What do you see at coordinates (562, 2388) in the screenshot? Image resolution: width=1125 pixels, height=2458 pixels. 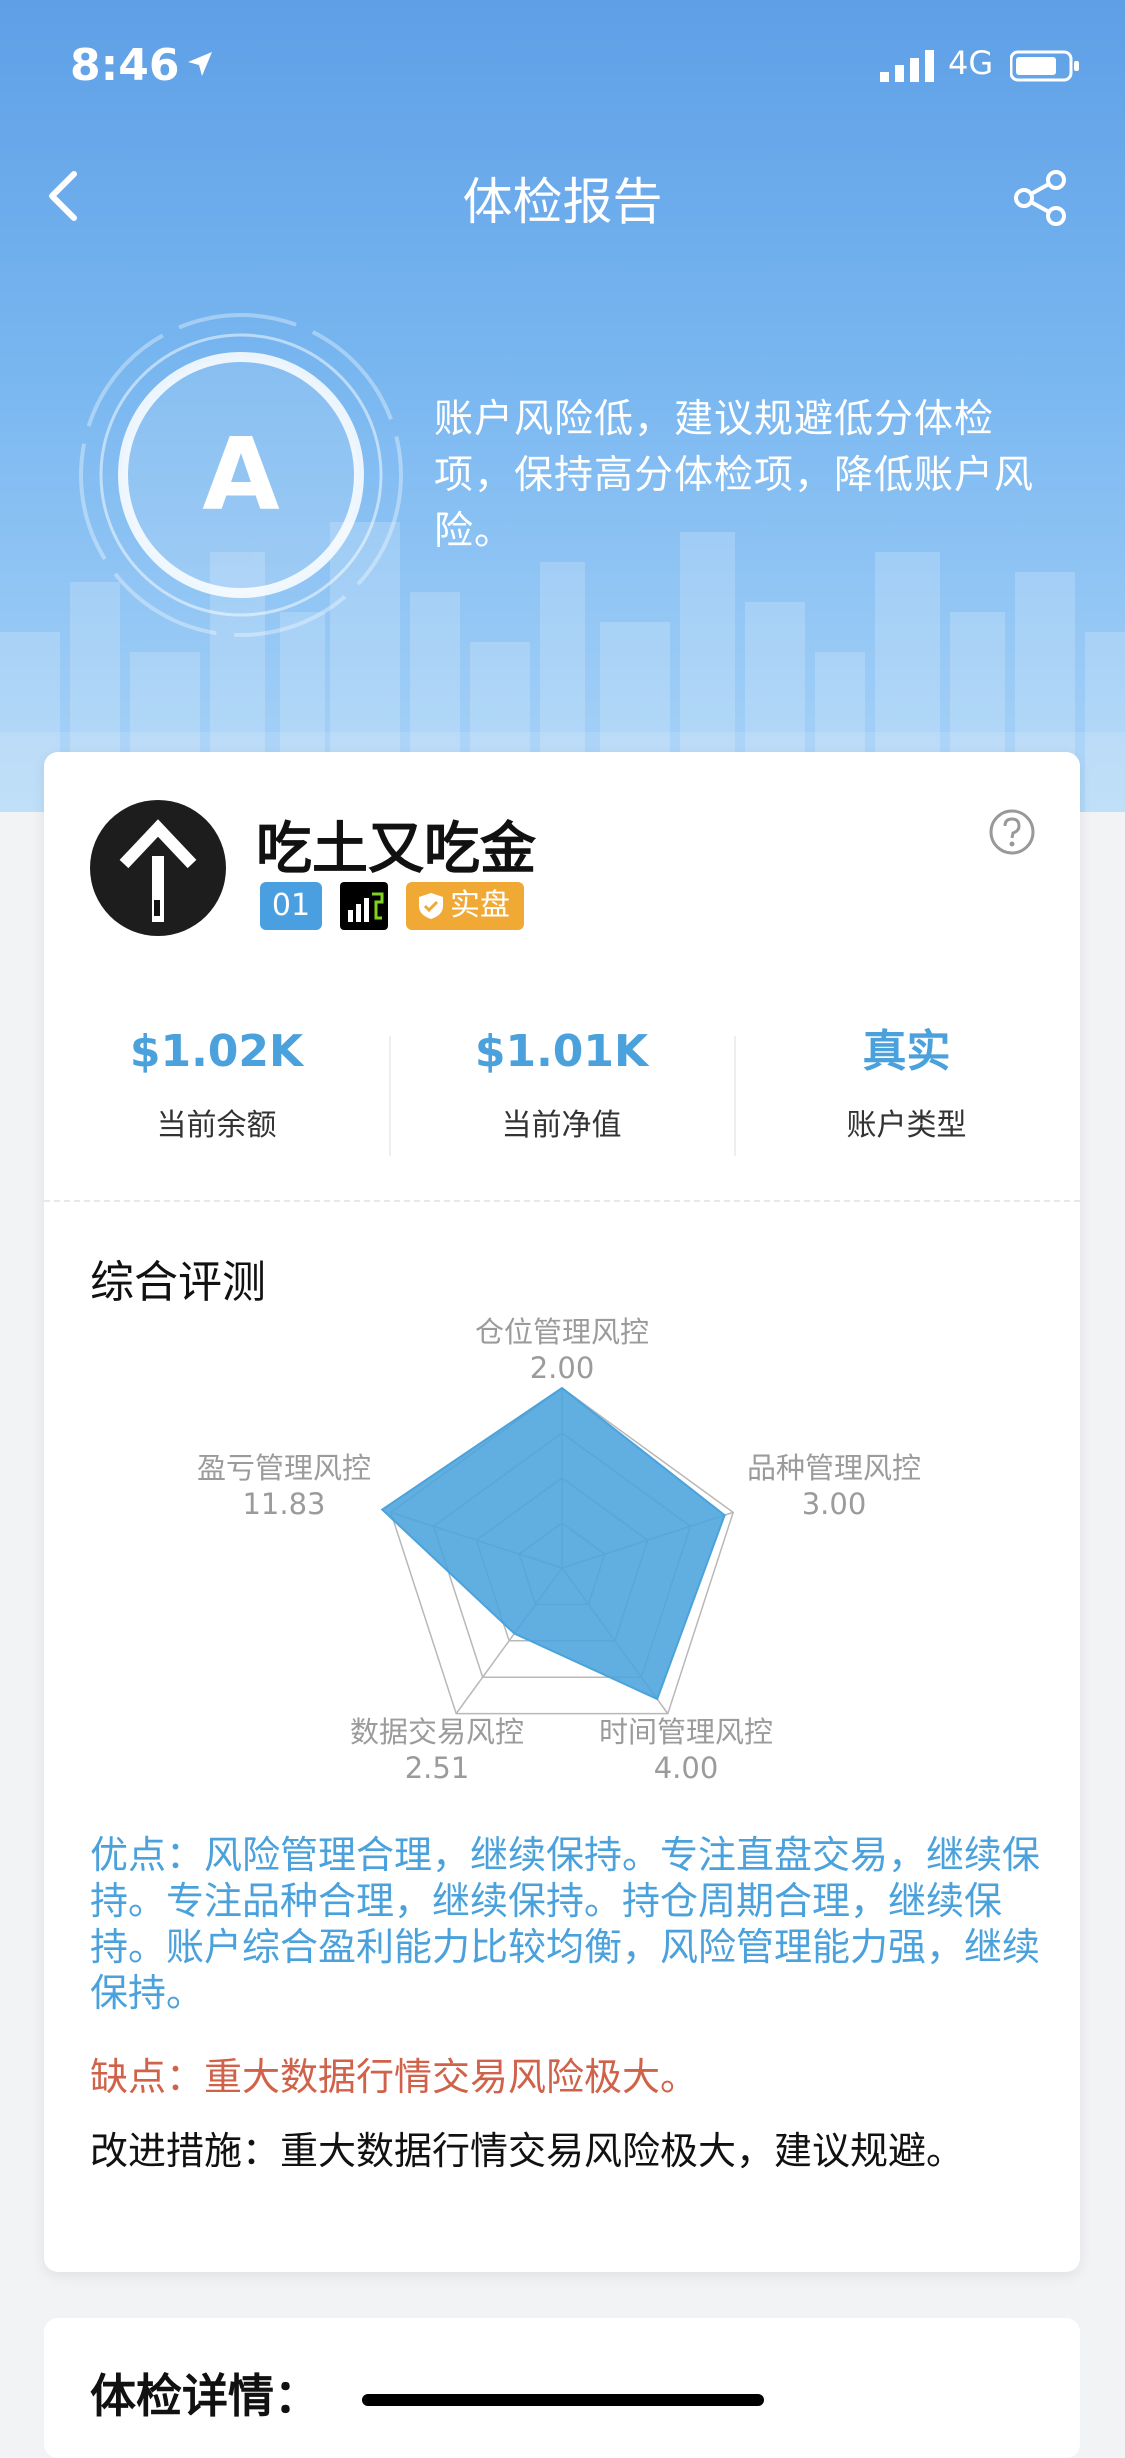 I see `detail-card: 体检详情：` at bounding box center [562, 2388].